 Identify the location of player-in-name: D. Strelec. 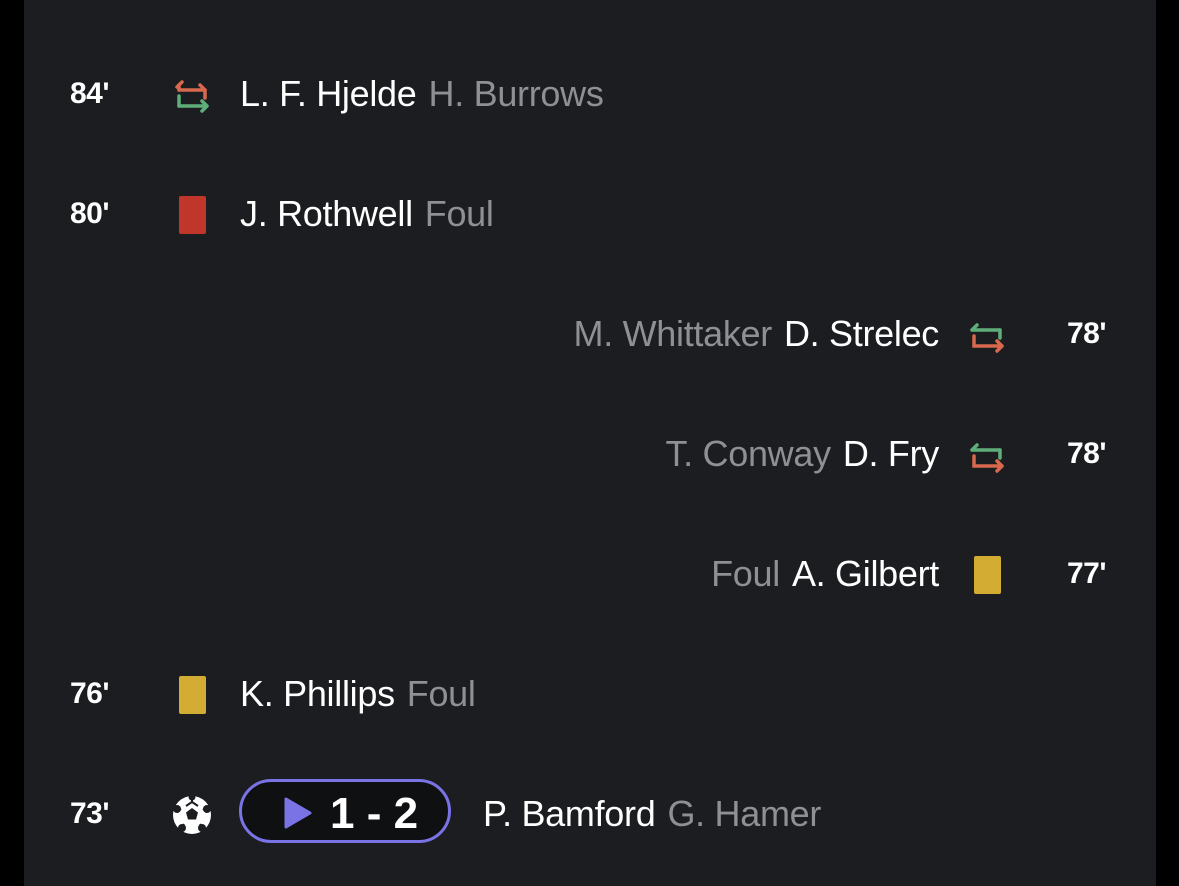
(861, 333).